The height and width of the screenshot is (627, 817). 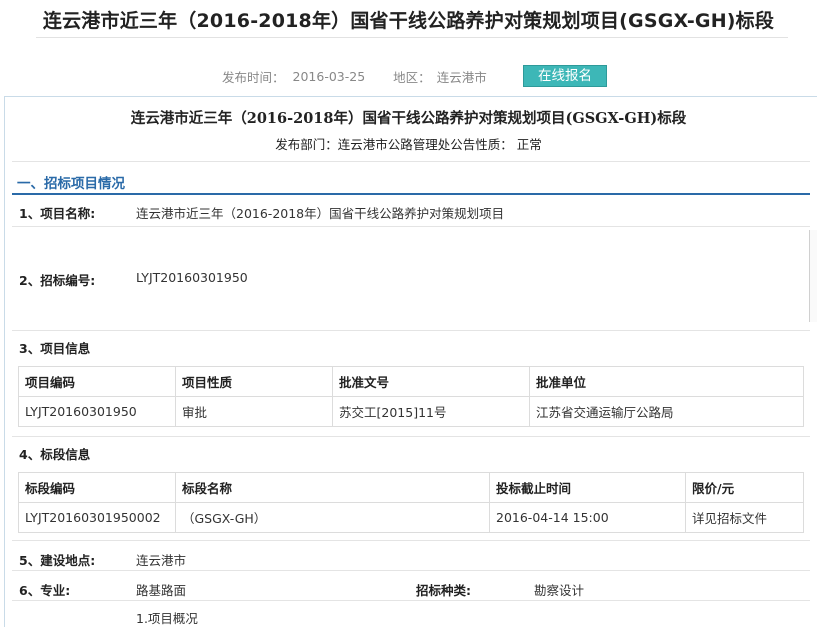 I want to click on column-header: 项目性质, so click(x=254, y=381).